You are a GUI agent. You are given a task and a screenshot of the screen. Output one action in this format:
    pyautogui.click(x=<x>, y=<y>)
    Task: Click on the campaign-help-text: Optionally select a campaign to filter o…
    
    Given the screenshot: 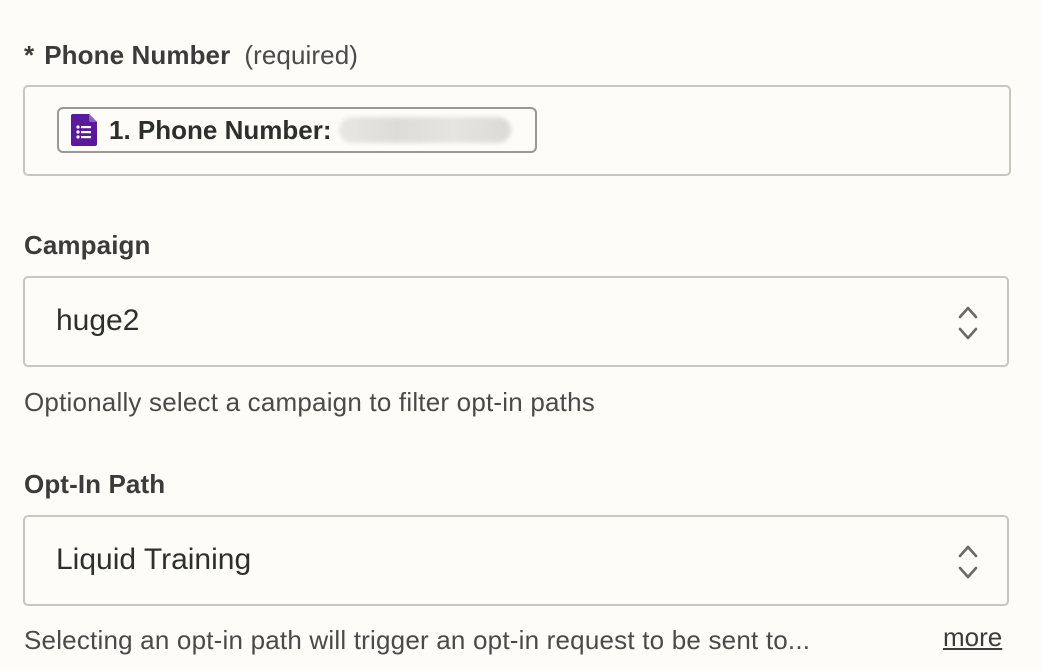 What is the action you would take?
    pyautogui.click(x=309, y=402)
    